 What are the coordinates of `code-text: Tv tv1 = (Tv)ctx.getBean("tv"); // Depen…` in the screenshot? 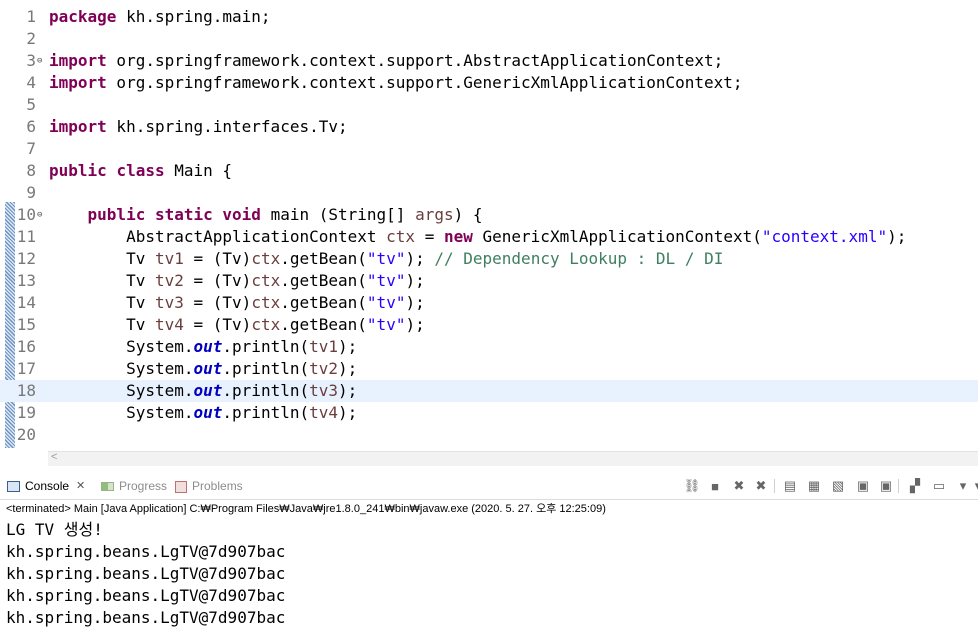 It's located at (386, 258).